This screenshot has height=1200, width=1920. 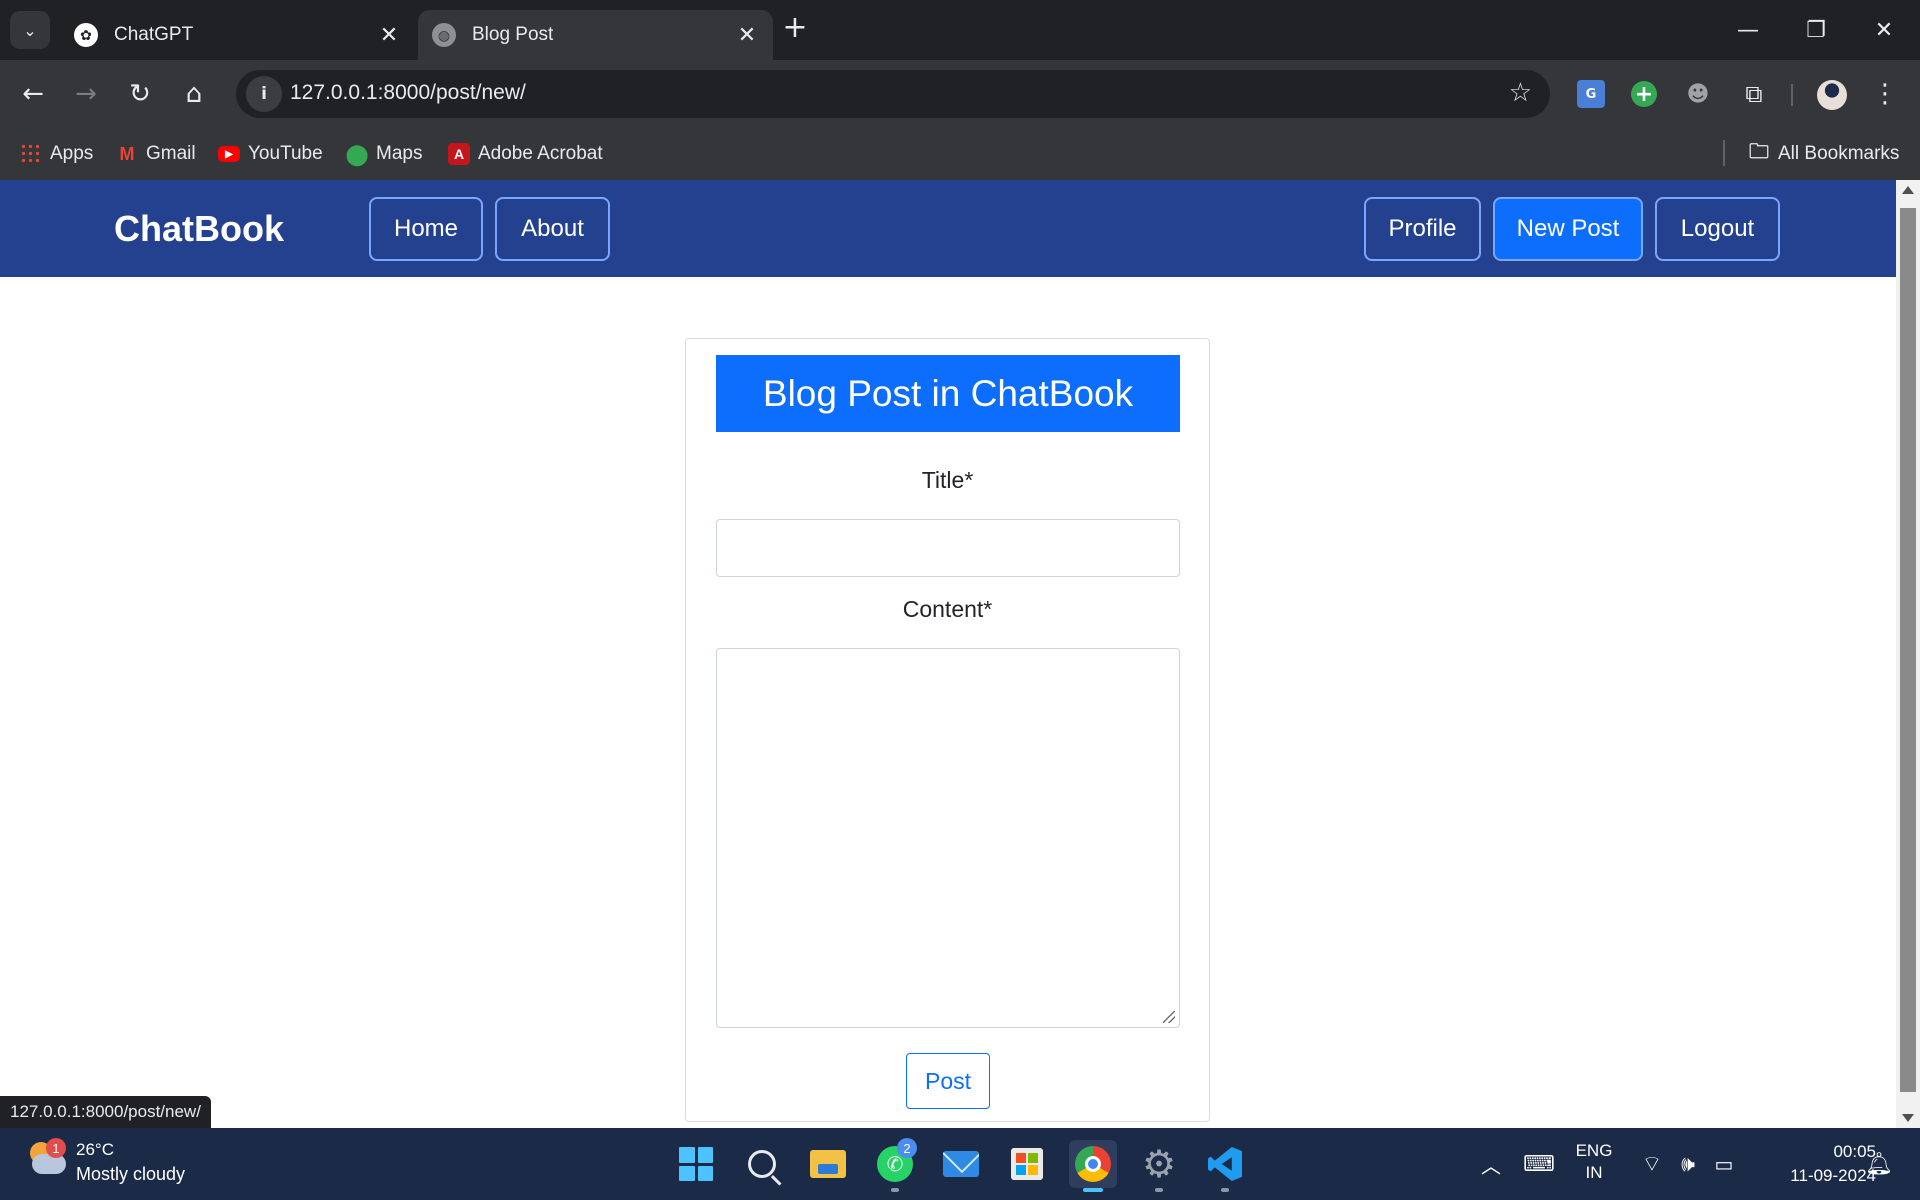 What do you see at coordinates (552, 229) in the screenshot?
I see `nav-about: About` at bounding box center [552, 229].